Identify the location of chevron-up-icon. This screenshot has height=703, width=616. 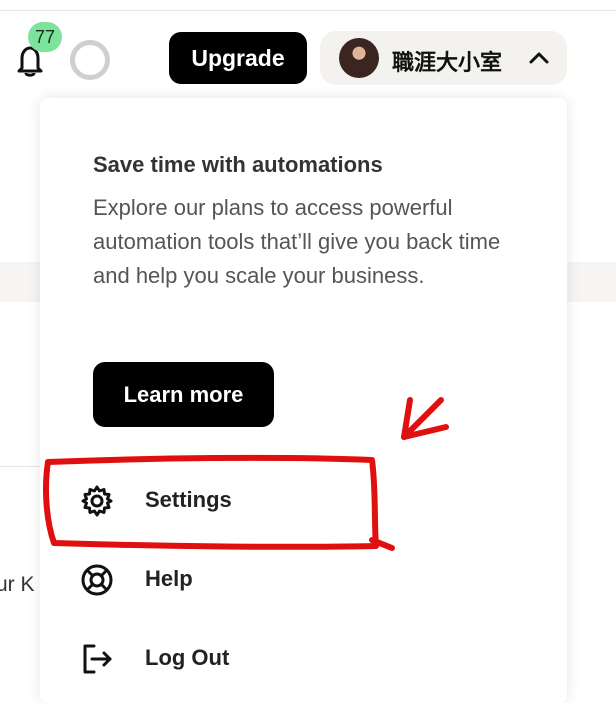
(539, 58).